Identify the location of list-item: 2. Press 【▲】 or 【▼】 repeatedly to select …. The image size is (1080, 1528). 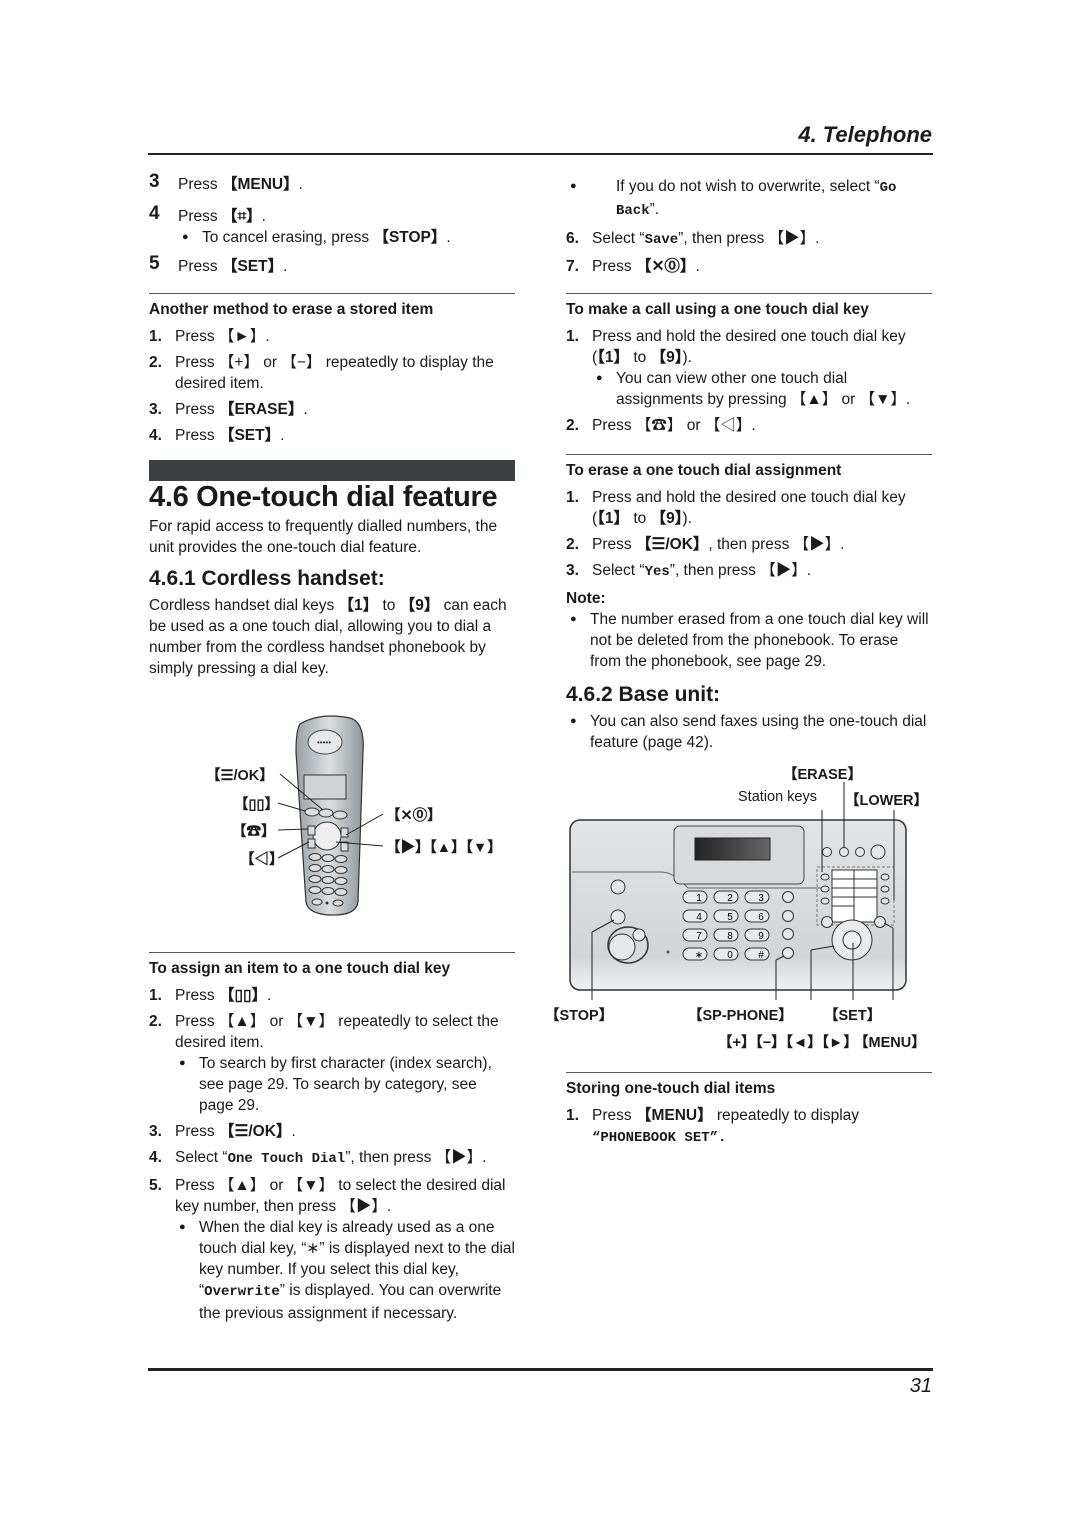
(332, 1063).